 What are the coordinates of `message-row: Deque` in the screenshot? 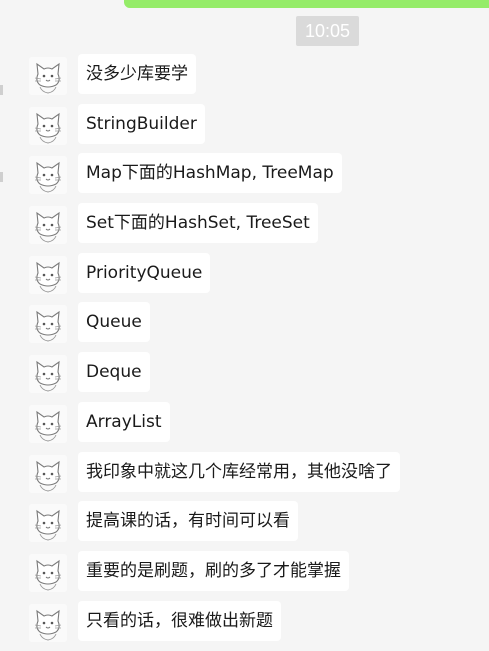 It's located at (244, 377).